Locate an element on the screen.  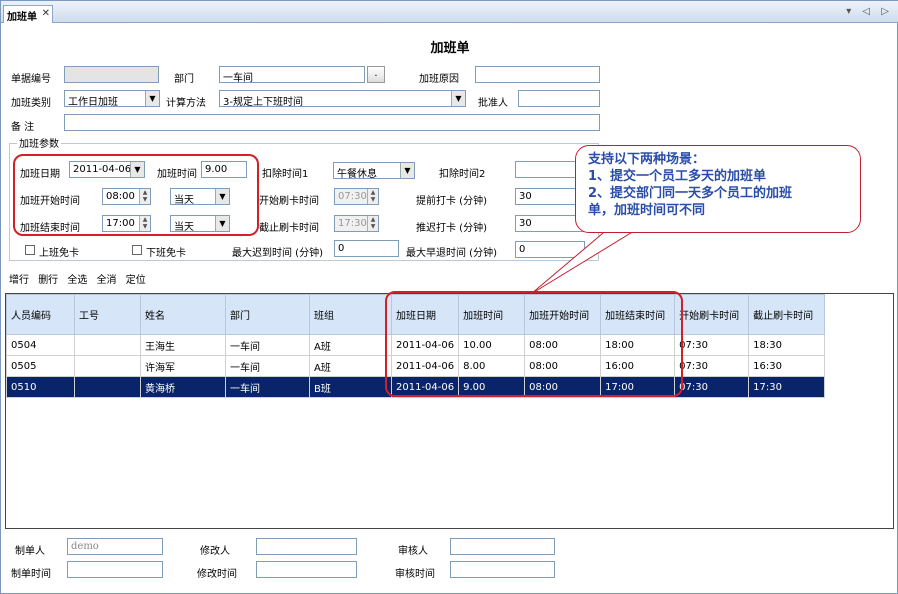
cell: 许海军 is located at coordinates (183, 366).